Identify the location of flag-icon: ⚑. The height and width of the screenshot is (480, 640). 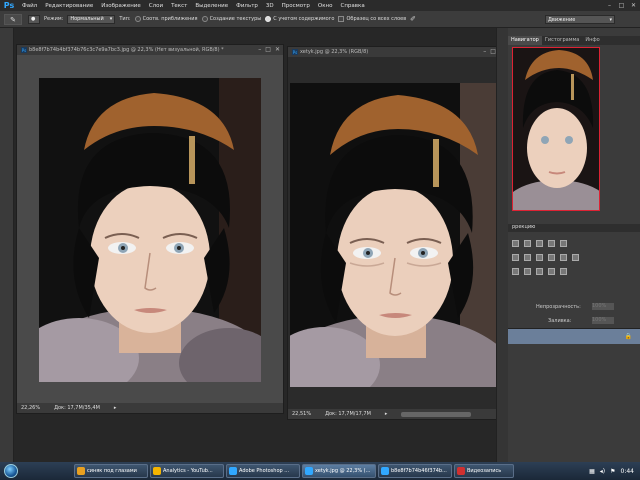
(612, 471).